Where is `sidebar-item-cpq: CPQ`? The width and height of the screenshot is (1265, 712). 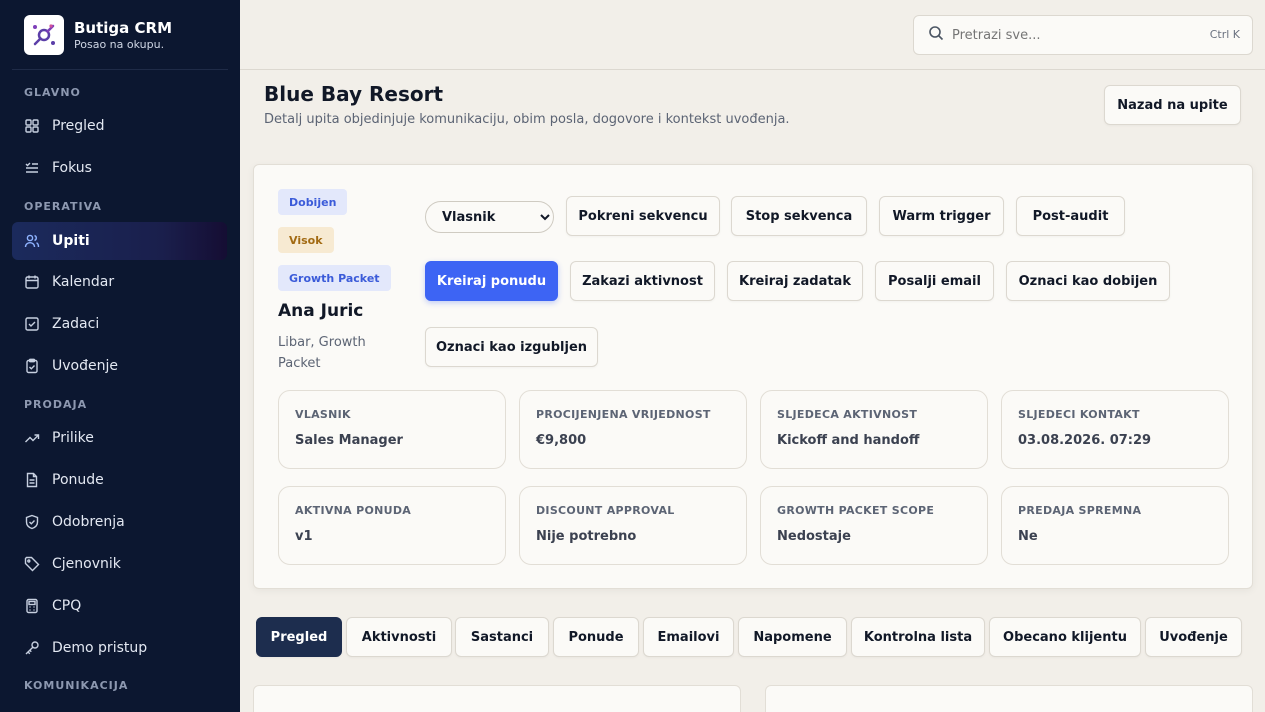 sidebar-item-cpq: CPQ is located at coordinates (119, 606).